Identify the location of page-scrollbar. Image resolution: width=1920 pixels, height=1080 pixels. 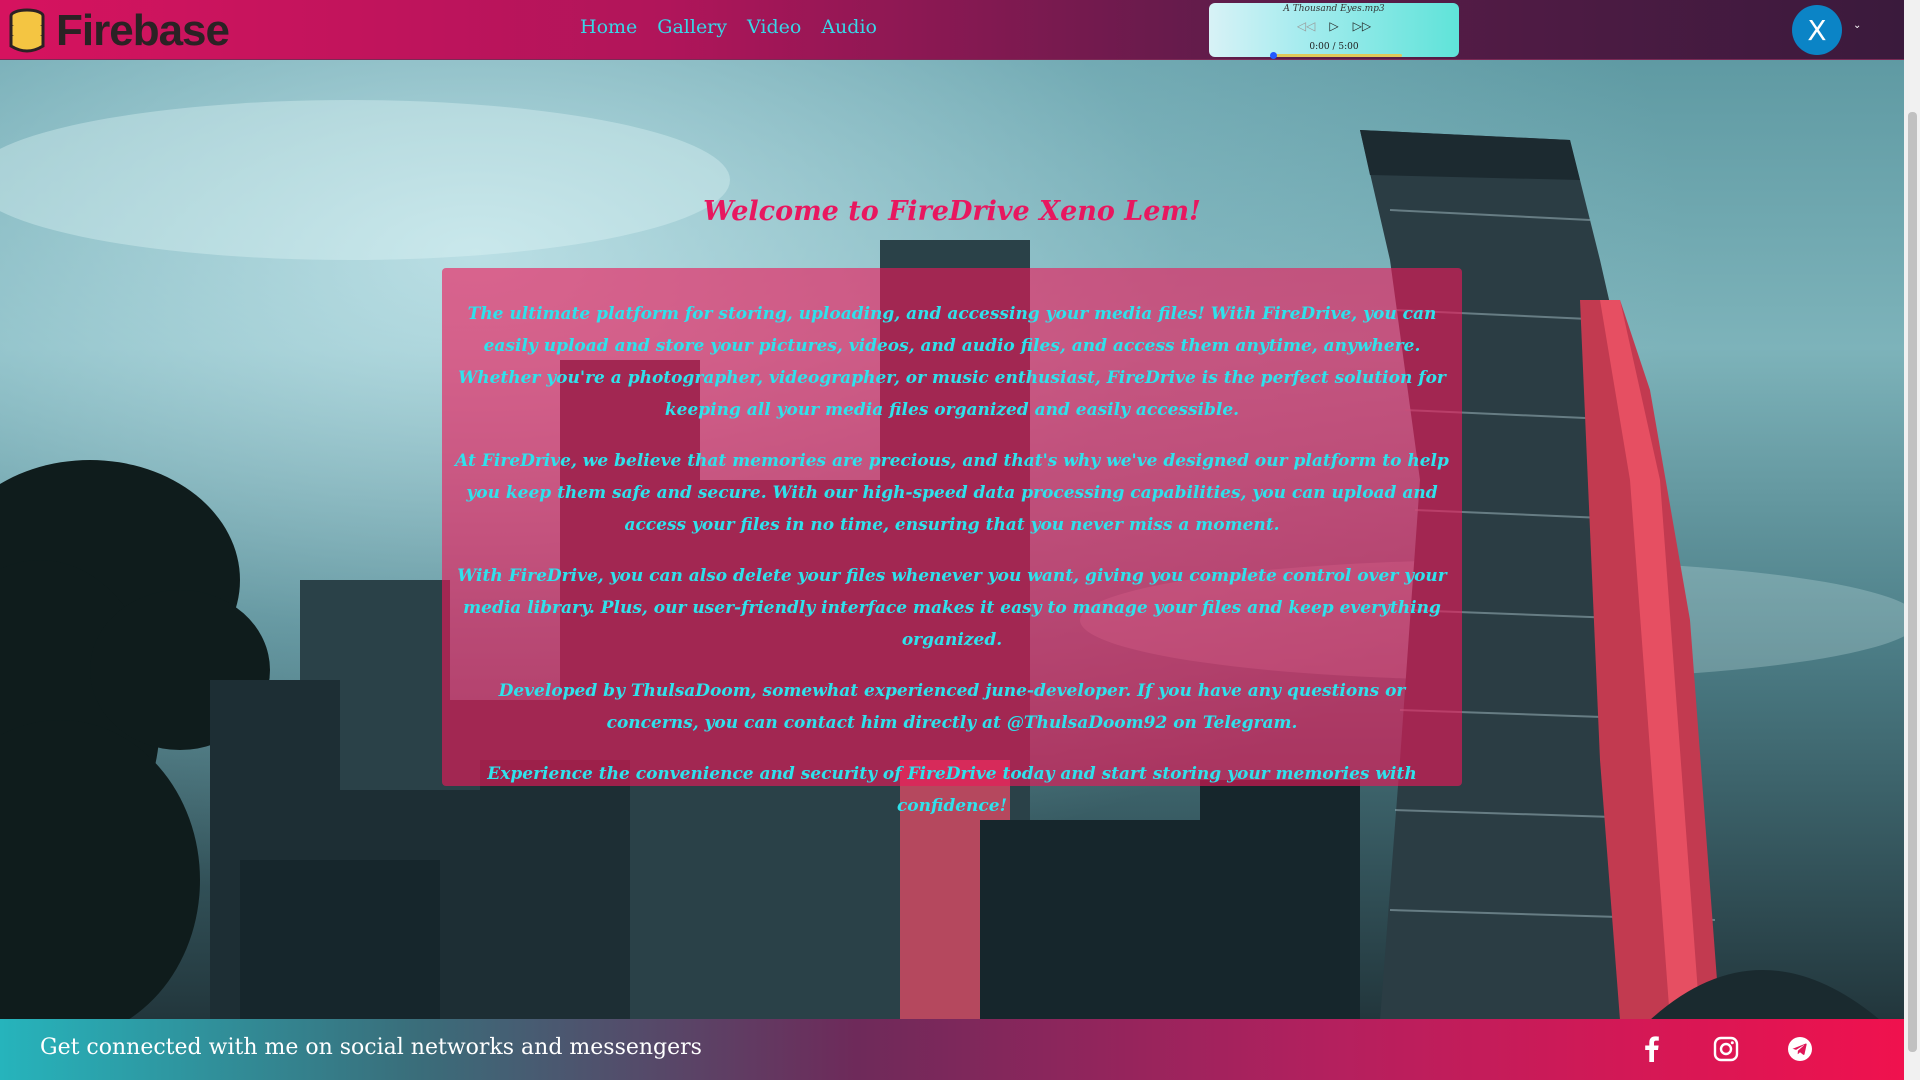
(1912, 540).